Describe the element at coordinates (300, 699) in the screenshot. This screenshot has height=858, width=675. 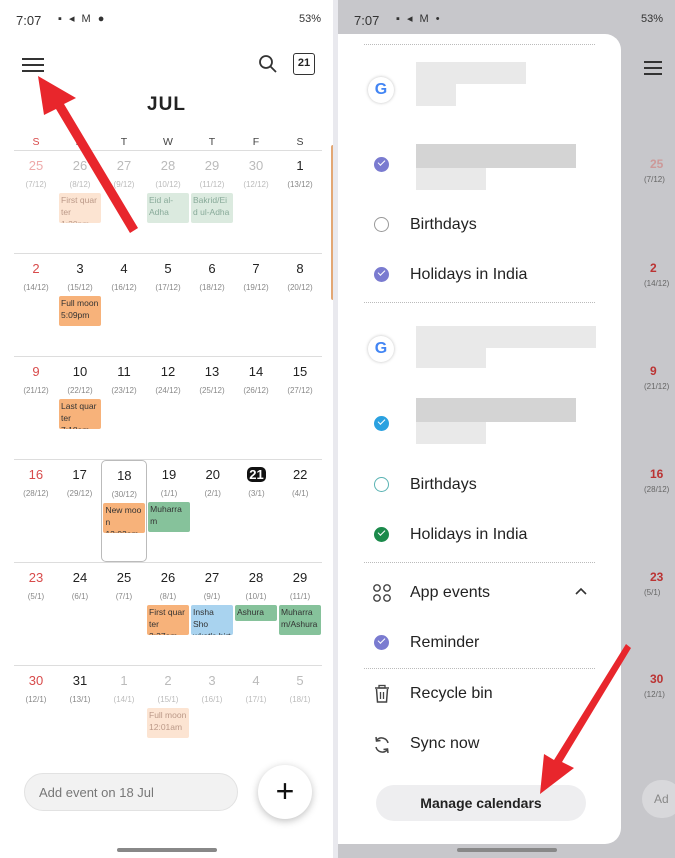
I see `lunar-date: (18/1)` at that location.